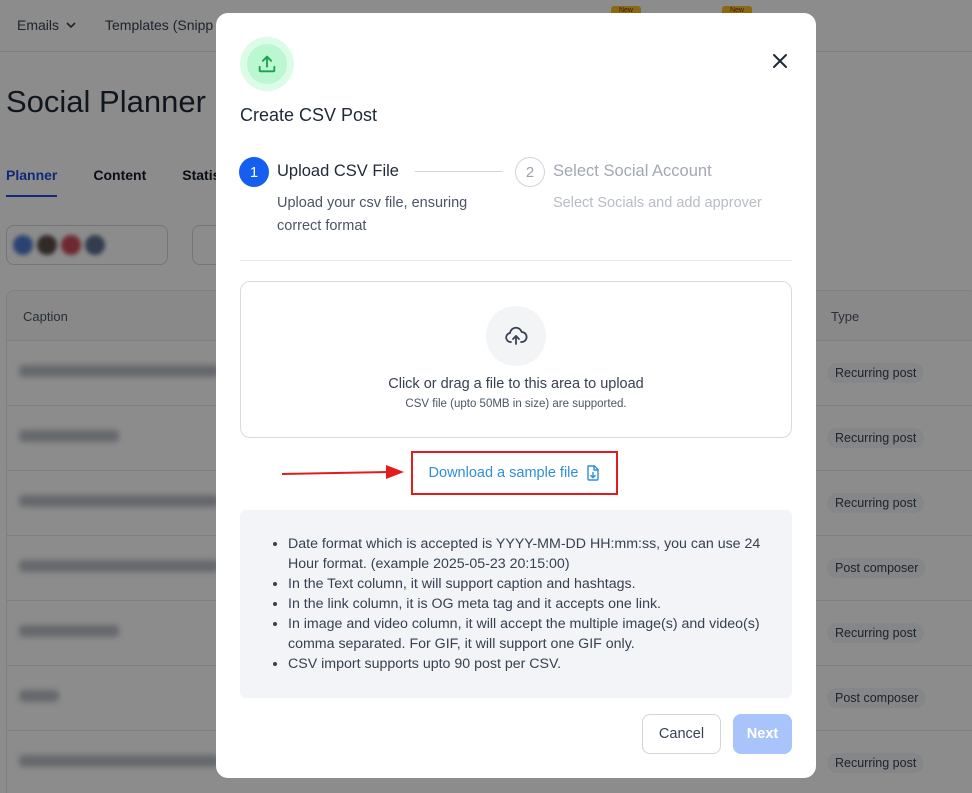 This screenshot has height=793, width=972. I want to click on step-connector, so click(459, 171).